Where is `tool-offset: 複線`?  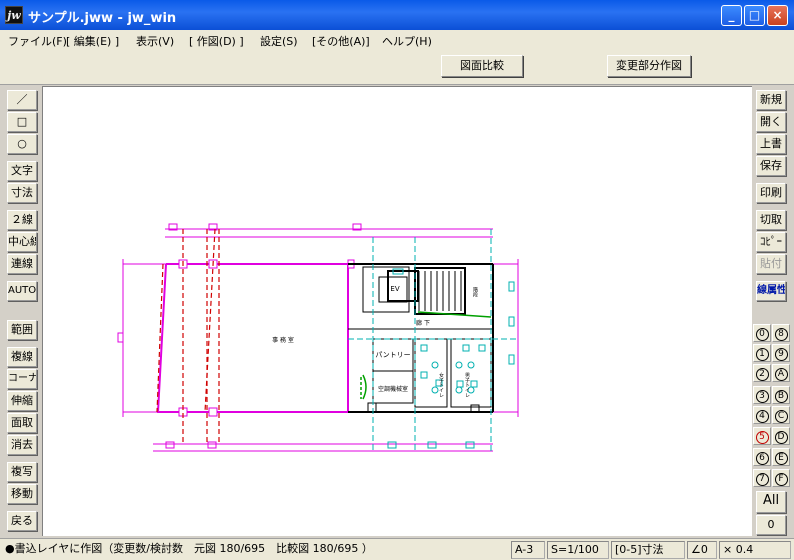 tool-offset: 複線 is located at coordinates (22, 357).